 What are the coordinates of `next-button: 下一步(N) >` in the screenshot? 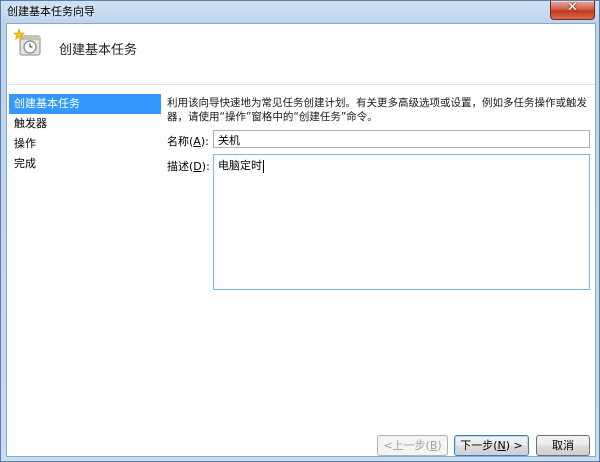 It's located at (491, 445).